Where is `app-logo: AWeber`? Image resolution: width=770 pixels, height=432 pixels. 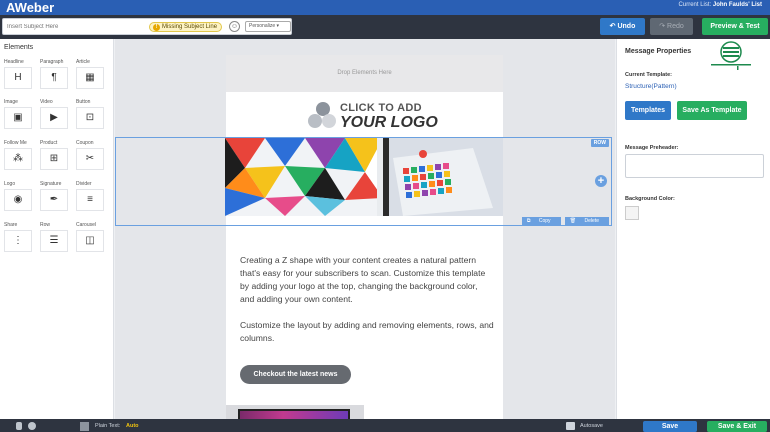
app-logo: AWeber is located at coordinates (30, 7).